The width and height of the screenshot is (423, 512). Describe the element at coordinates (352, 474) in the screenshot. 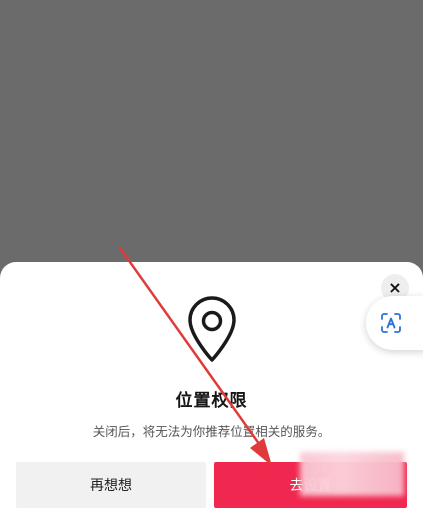

I see `redaction-blur` at that location.